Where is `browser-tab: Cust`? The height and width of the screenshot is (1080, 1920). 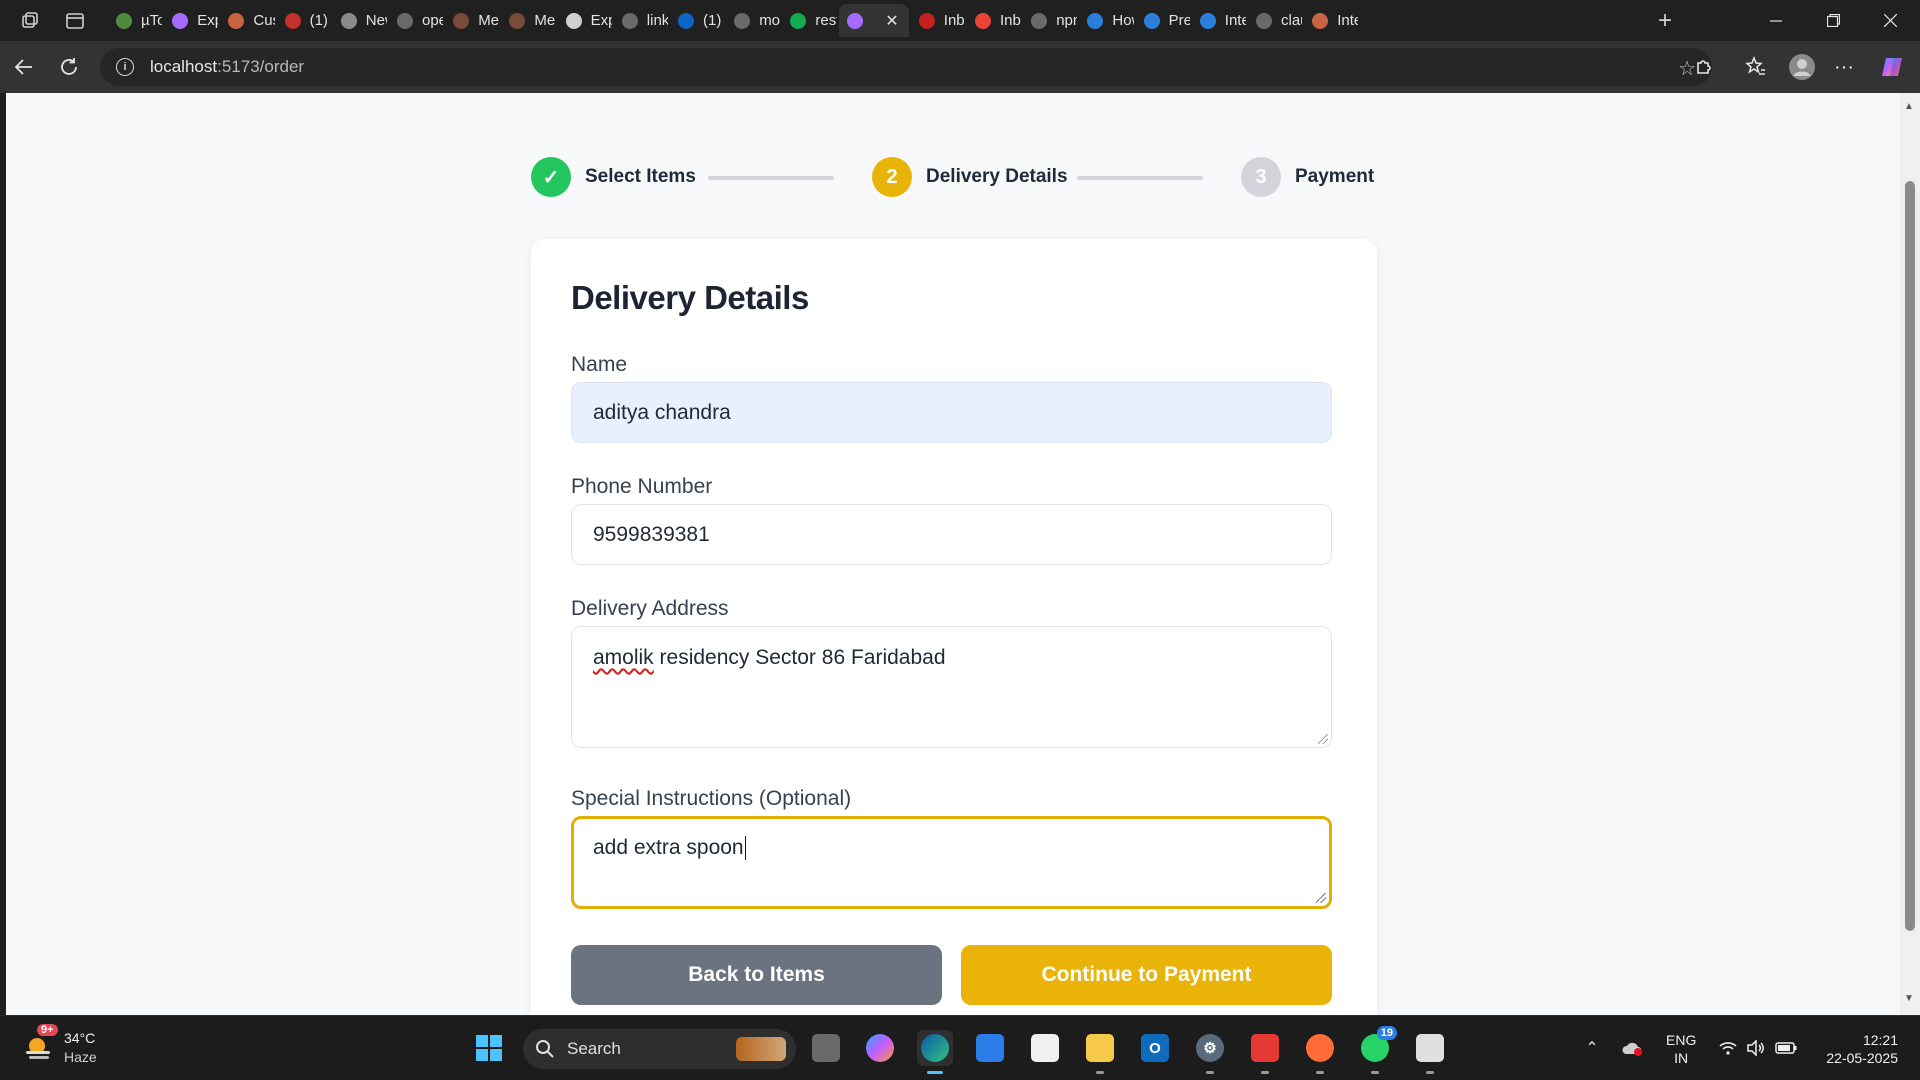 browser-tab: Cust is located at coordinates (247, 20).